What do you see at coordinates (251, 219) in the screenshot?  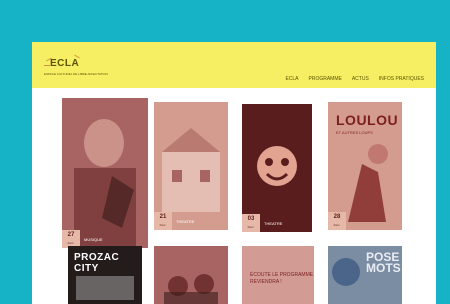 I see `date-day: 03` at bounding box center [251, 219].